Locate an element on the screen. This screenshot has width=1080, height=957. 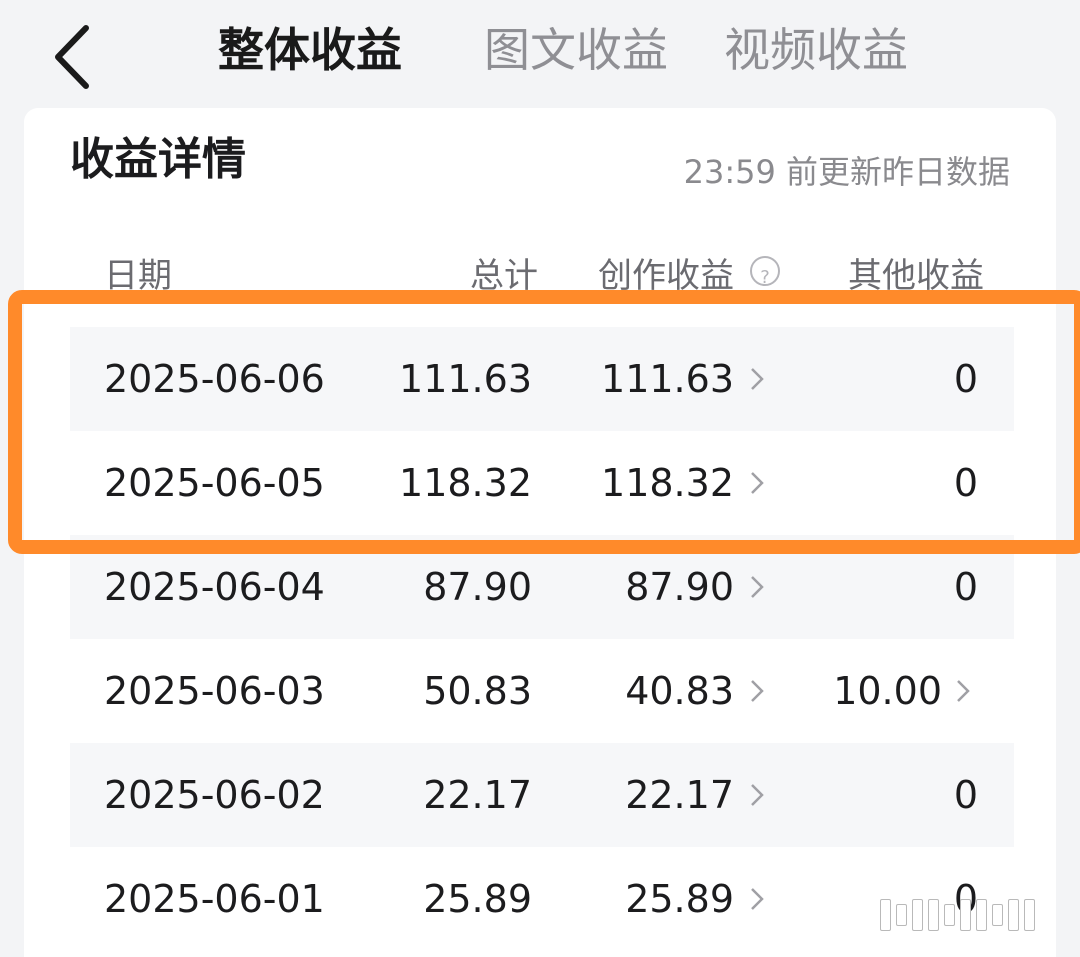
row-creation-earnings: 118.32 is located at coordinates (667, 483).